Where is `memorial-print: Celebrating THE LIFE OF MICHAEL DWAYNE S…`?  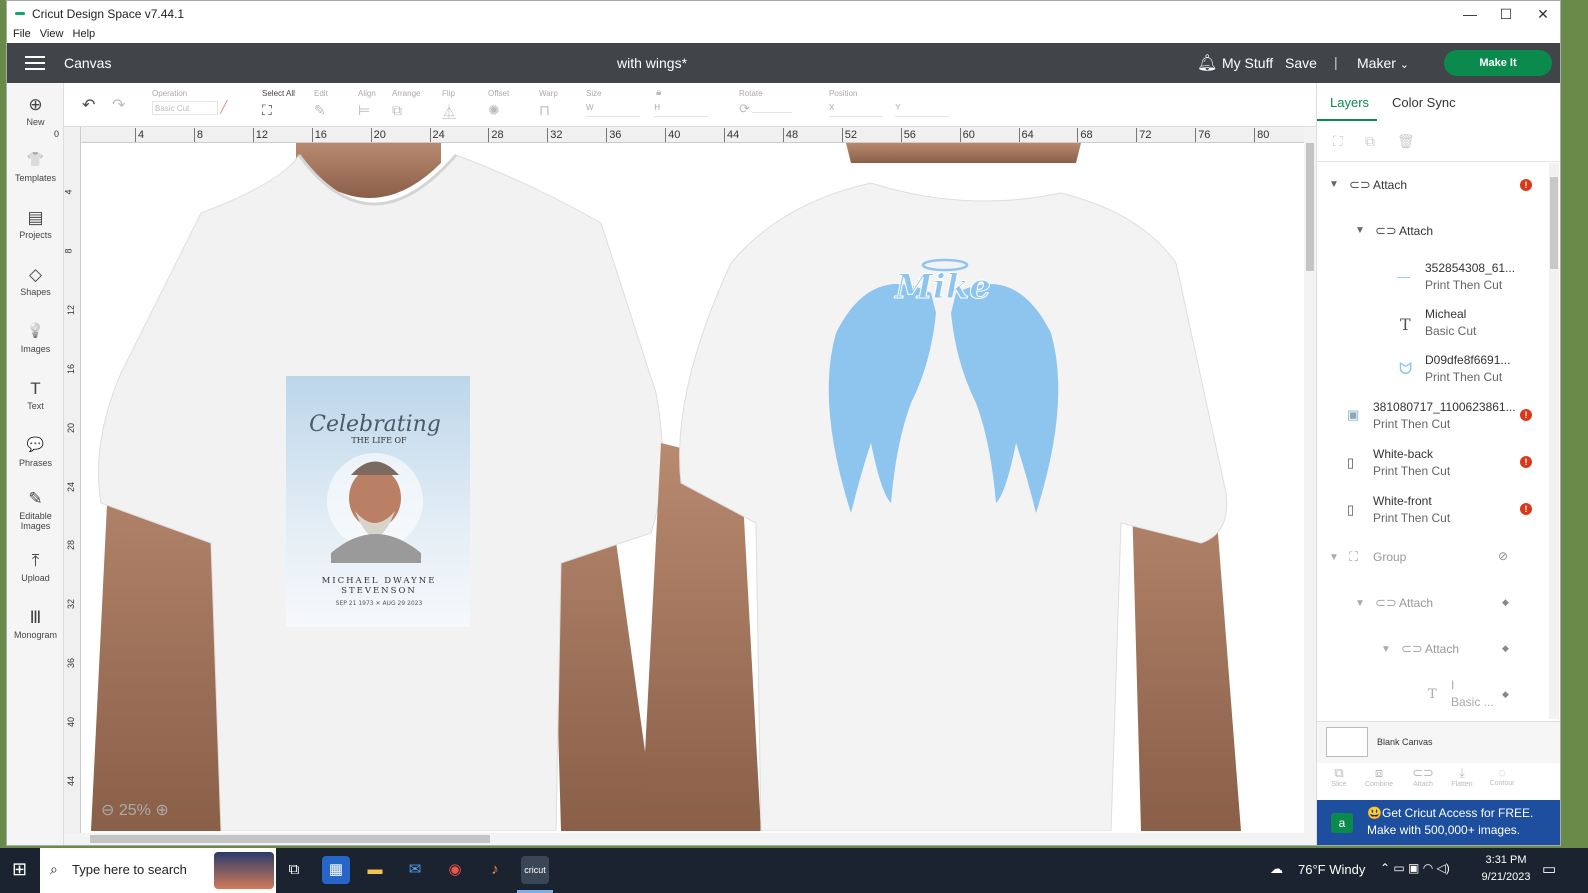 memorial-print: Celebrating THE LIFE OF MICHAEL DWAYNE S… is located at coordinates (378, 501).